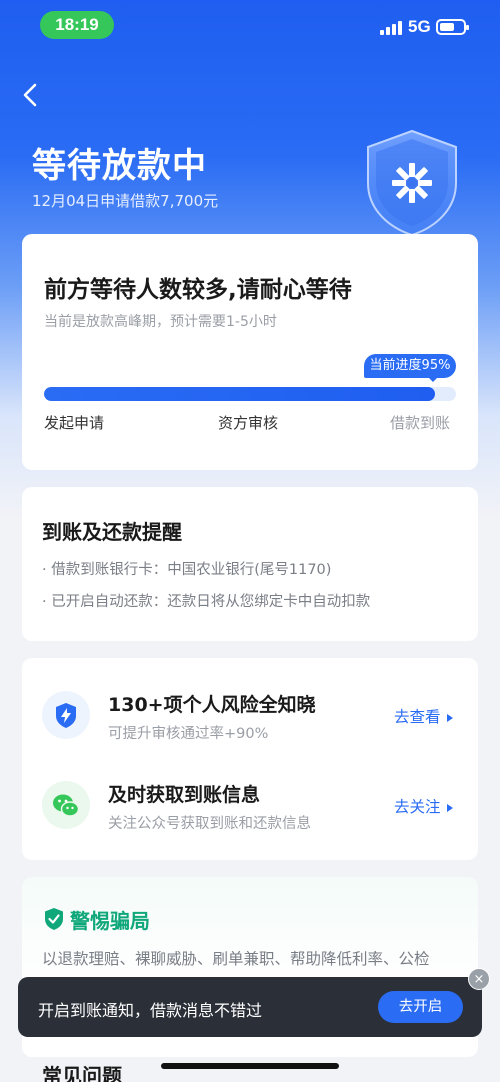 The image size is (500, 1082). Describe the element at coordinates (240, 394) in the screenshot. I see `progress-bar-fill` at that location.